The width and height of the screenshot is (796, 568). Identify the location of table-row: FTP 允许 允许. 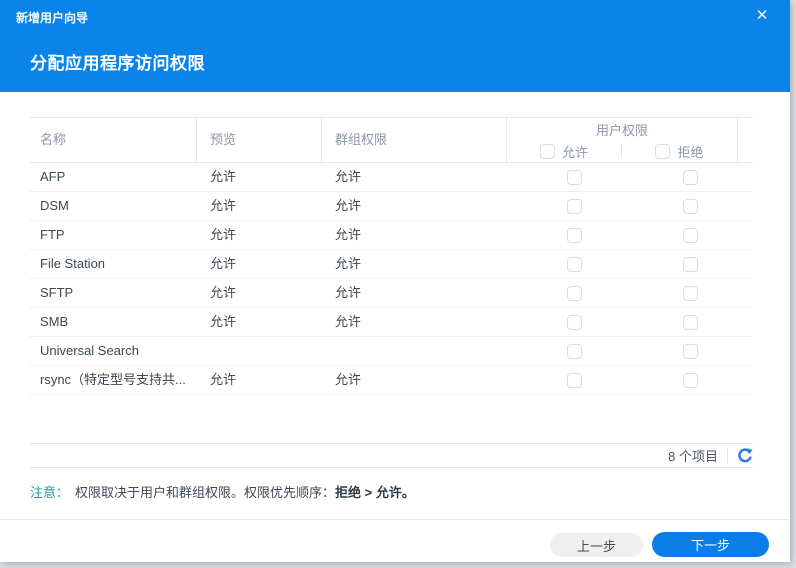
(391, 235).